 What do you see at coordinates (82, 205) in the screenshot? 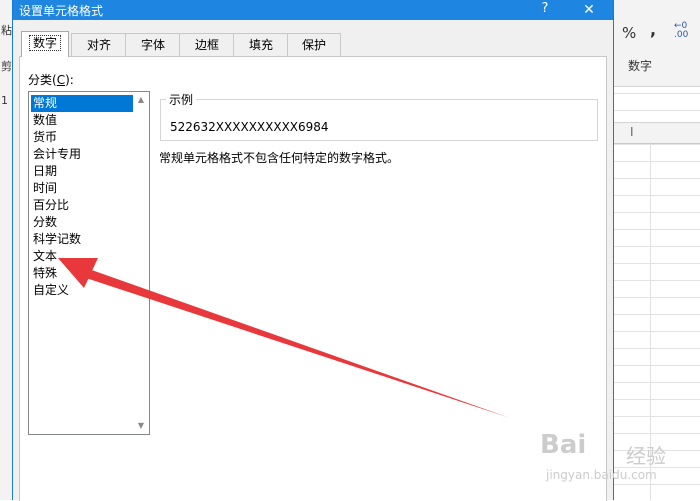
I see `category-item-percentage: 百分比` at bounding box center [82, 205].